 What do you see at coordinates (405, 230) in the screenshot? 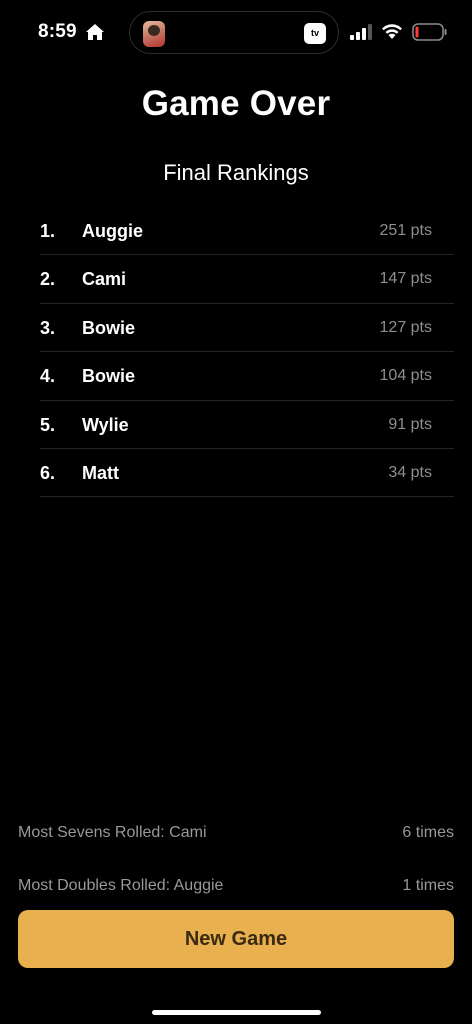
I see `player-points: 251 pts` at bounding box center [405, 230].